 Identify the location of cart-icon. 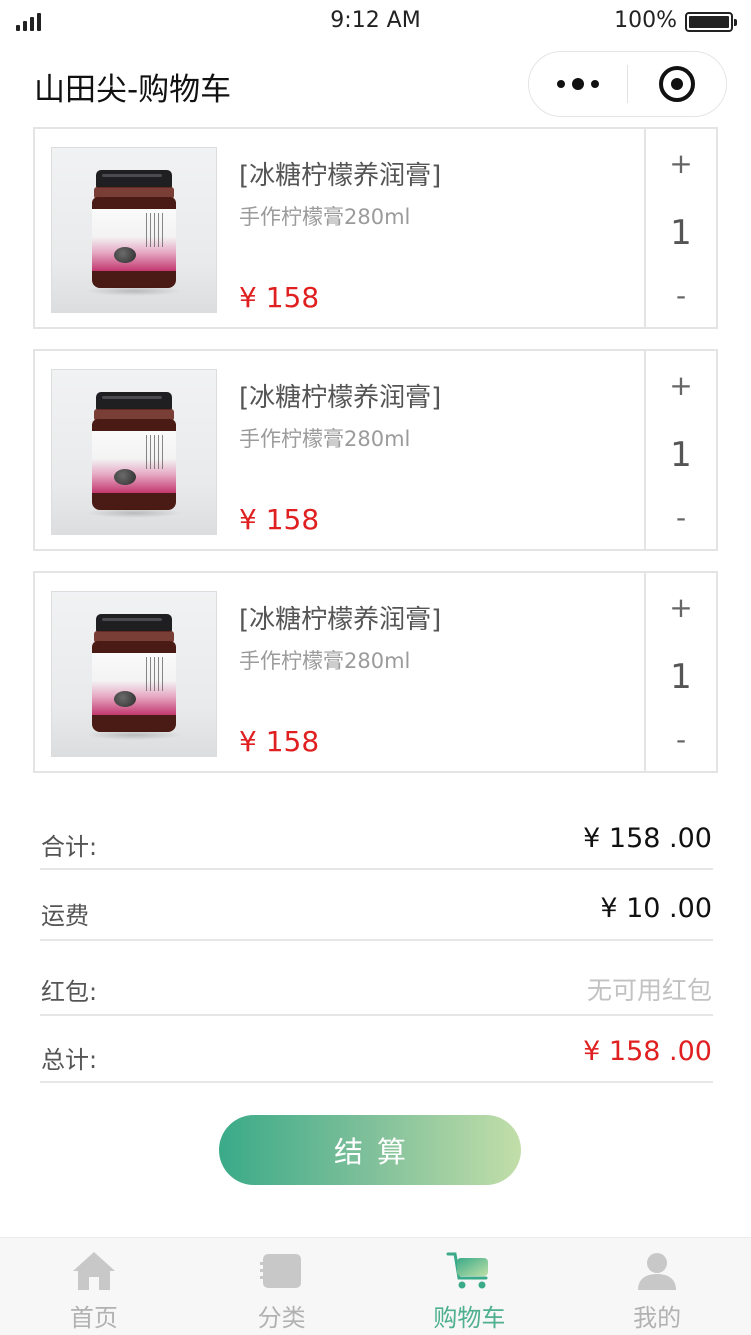
(467, 1270).